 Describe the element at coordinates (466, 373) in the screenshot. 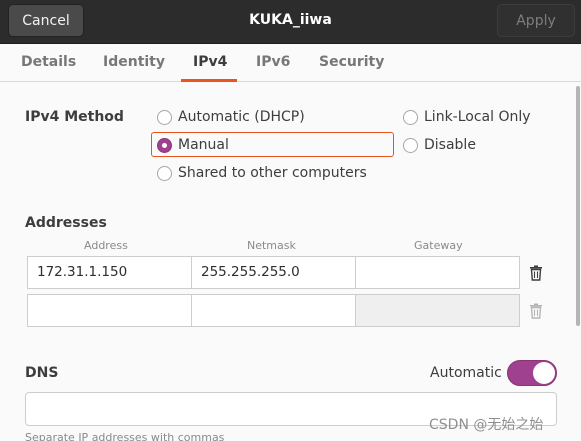

I see `dns-automatic-label: Automatic` at that location.